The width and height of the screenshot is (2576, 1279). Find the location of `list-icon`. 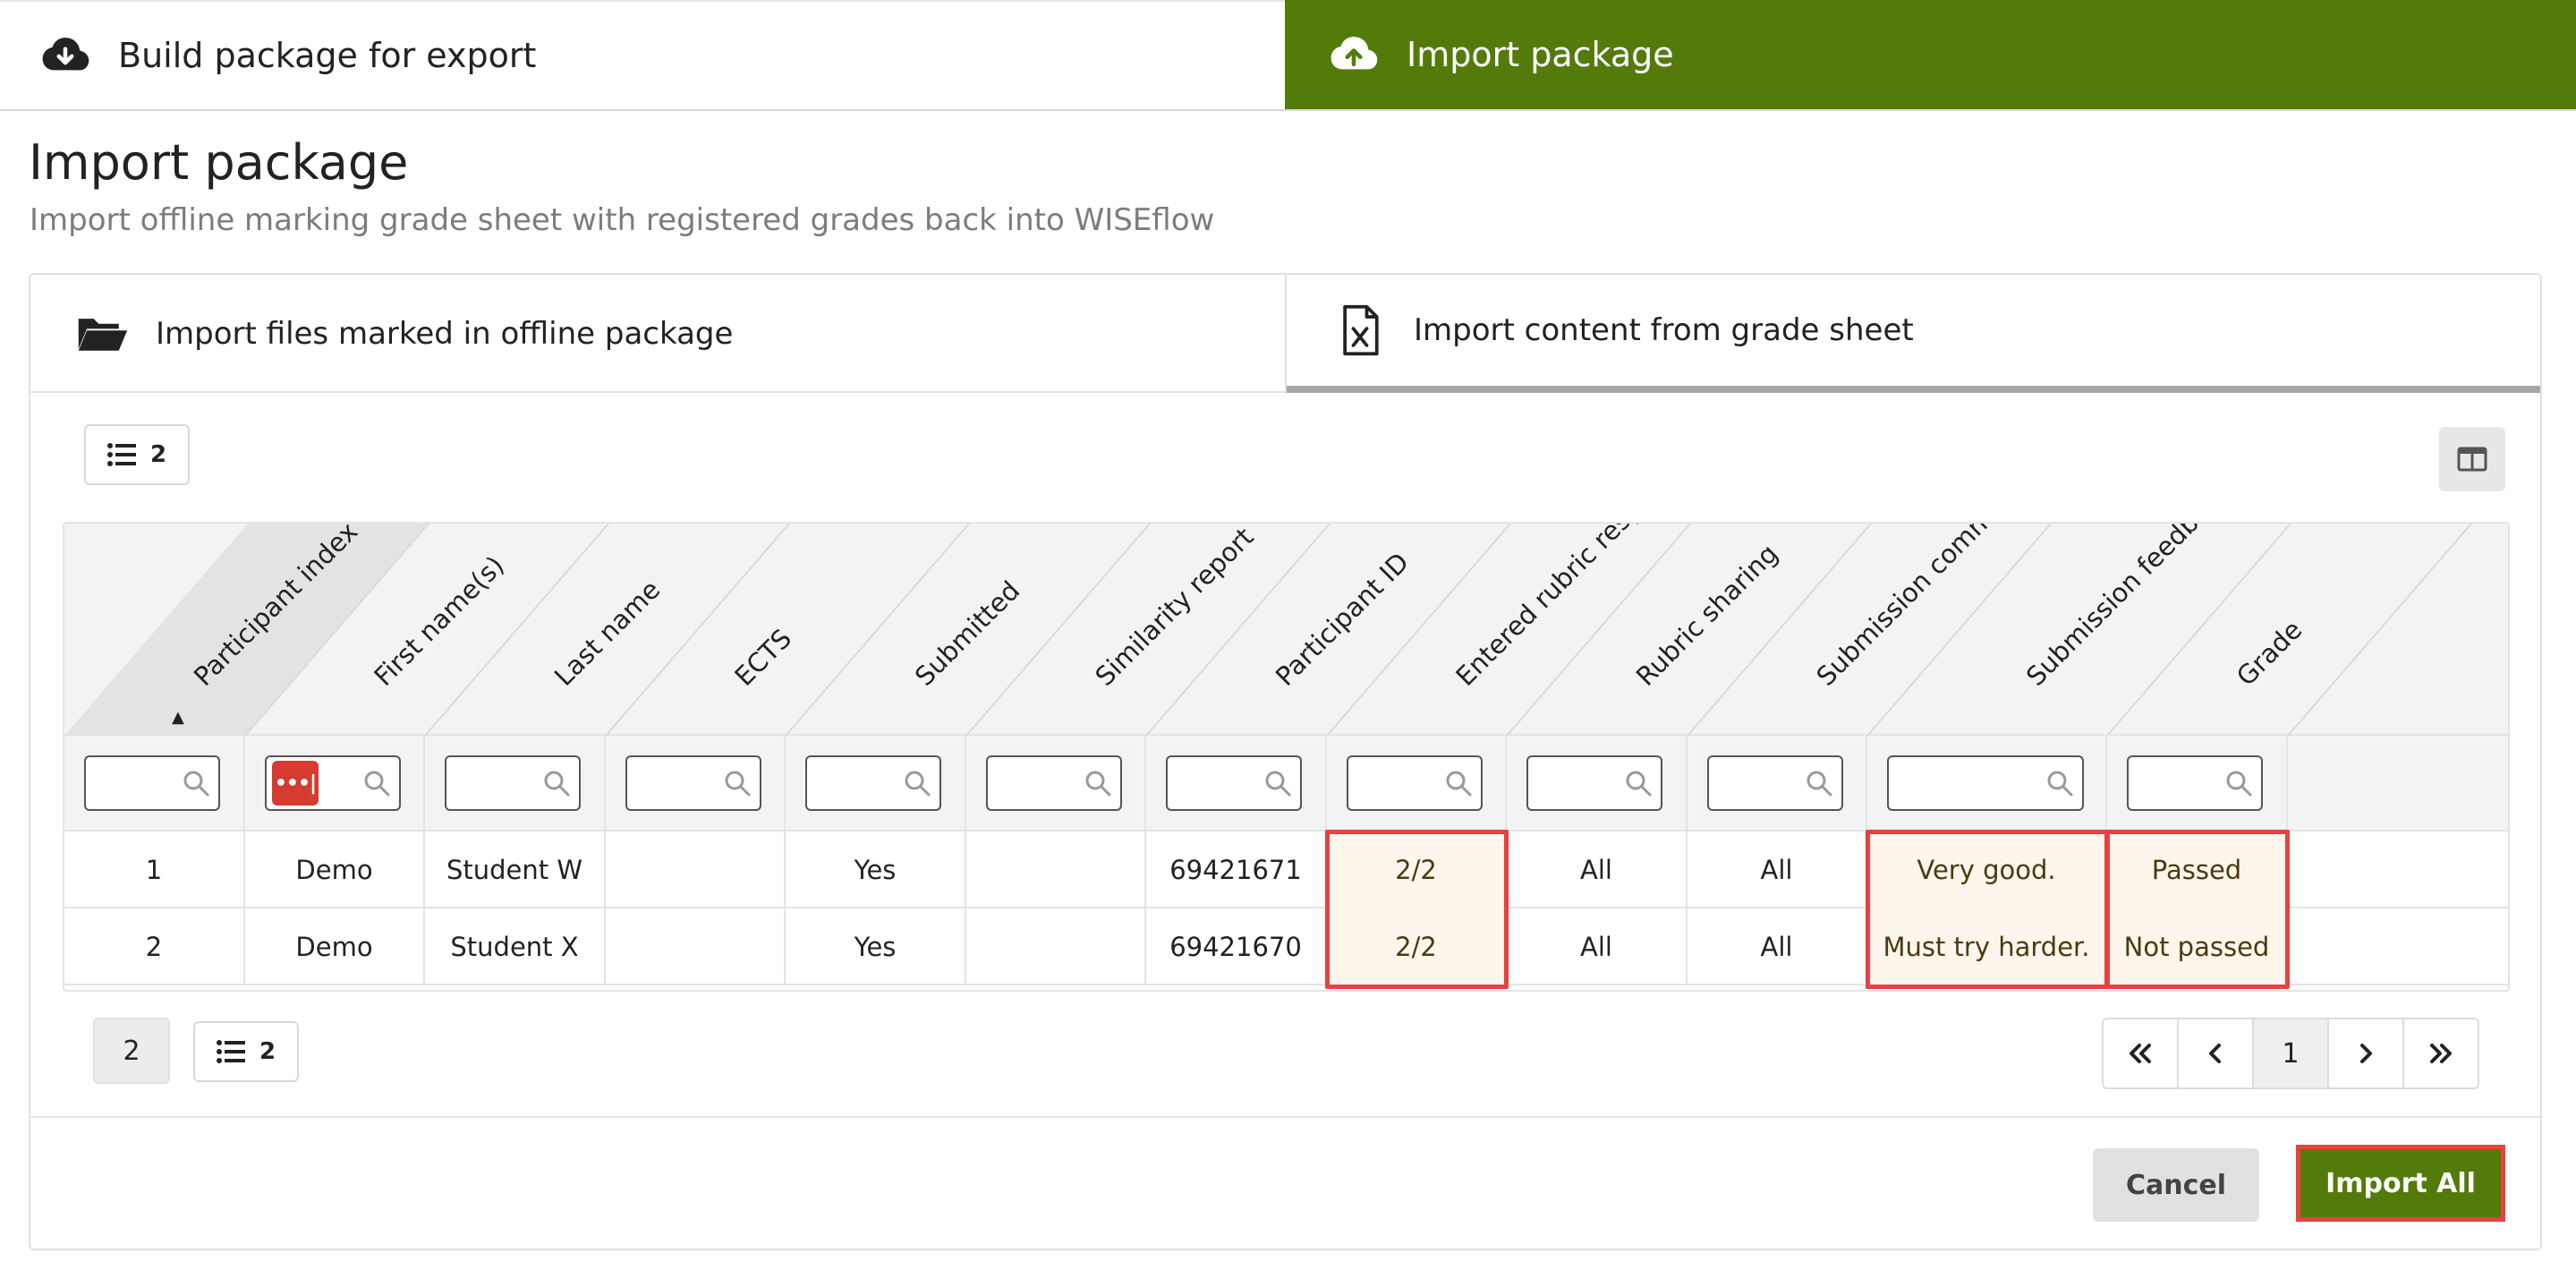

list-icon is located at coordinates (230, 1051).